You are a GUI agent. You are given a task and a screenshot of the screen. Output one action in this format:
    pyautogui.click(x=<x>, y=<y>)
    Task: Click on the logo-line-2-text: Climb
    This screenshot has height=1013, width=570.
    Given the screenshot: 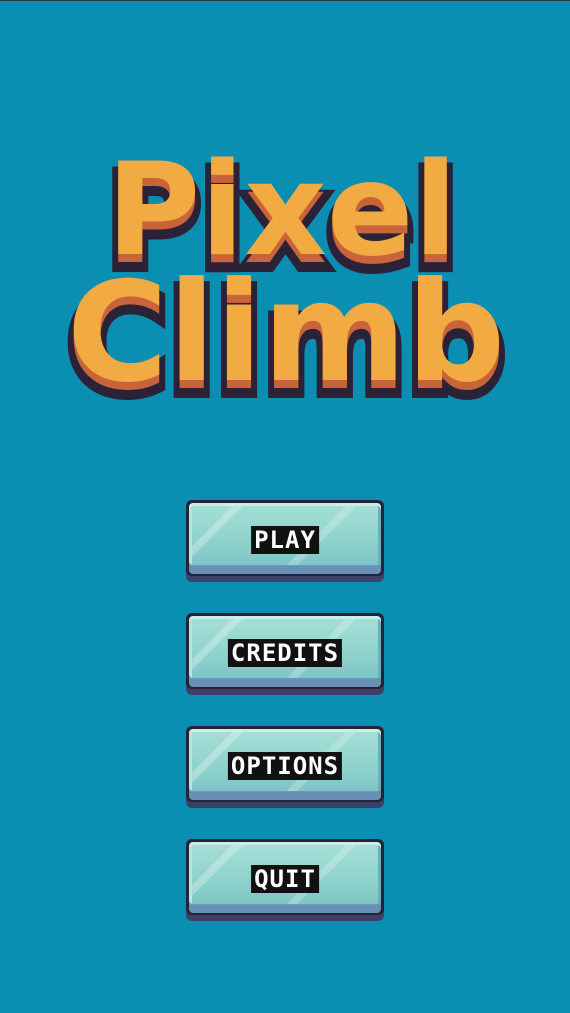 What is the action you would take?
    pyautogui.click(x=286, y=332)
    